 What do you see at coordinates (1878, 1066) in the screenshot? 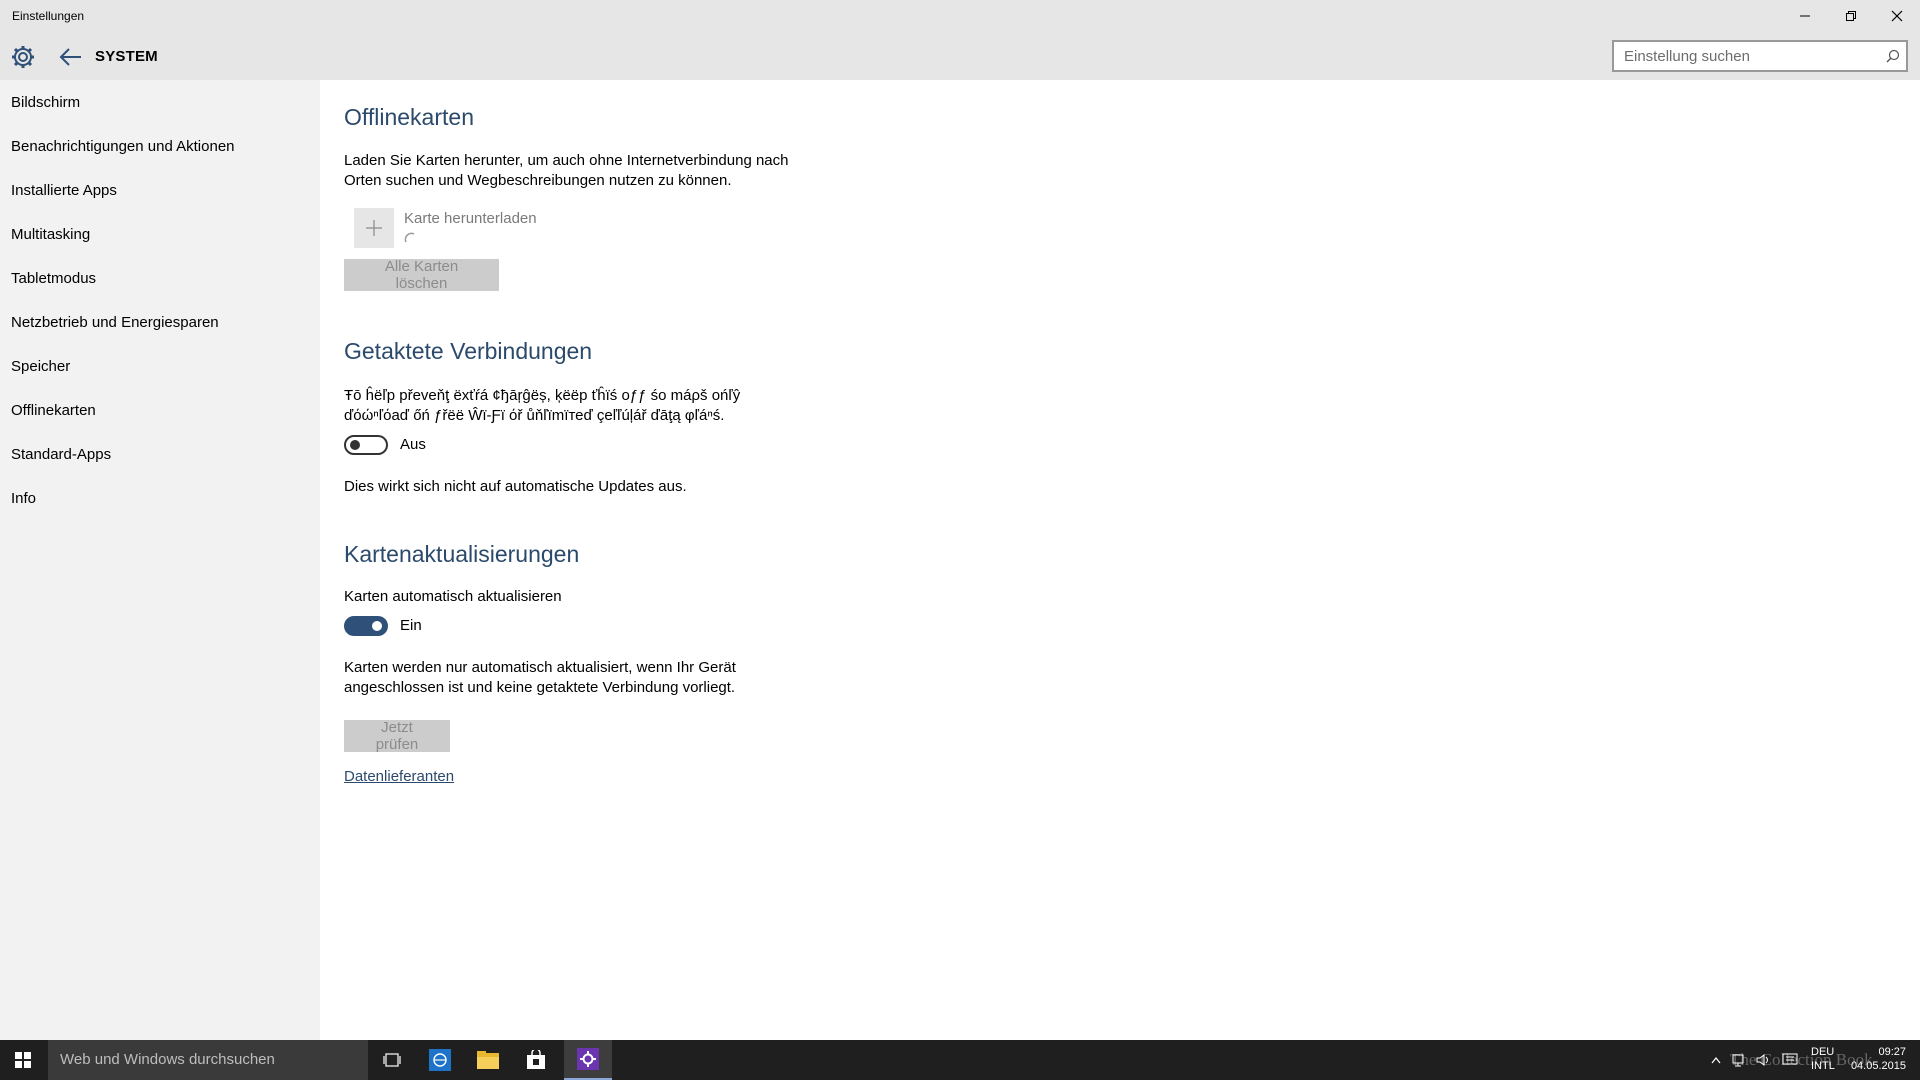
I see `clock-date: 04.05.2015` at bounding box center [1878, 1066].